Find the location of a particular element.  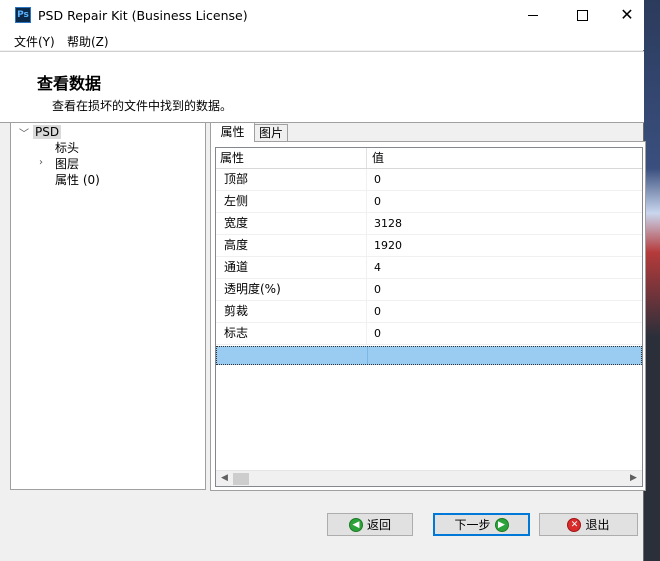

tree-node-layers: 图层 is located at coordinates (67, 164).